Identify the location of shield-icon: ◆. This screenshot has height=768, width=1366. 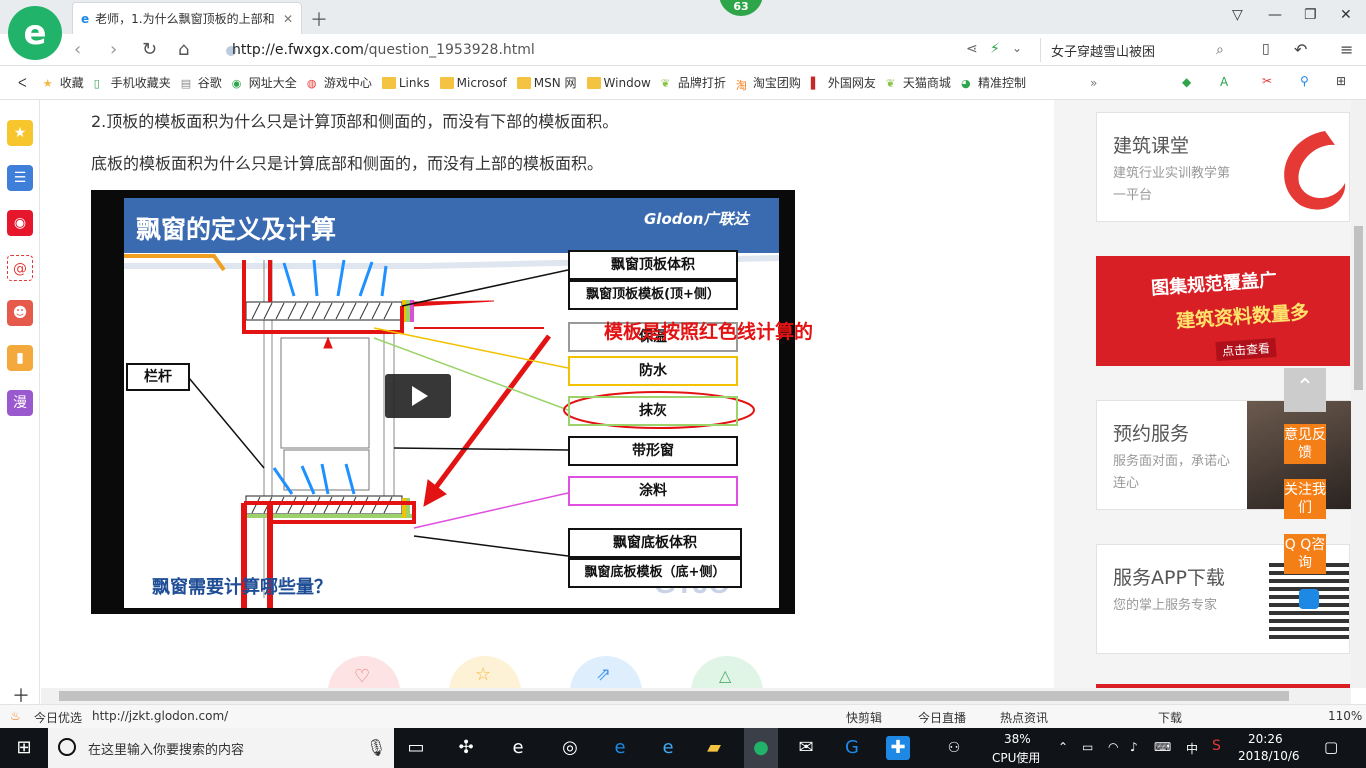
(1186, 82).